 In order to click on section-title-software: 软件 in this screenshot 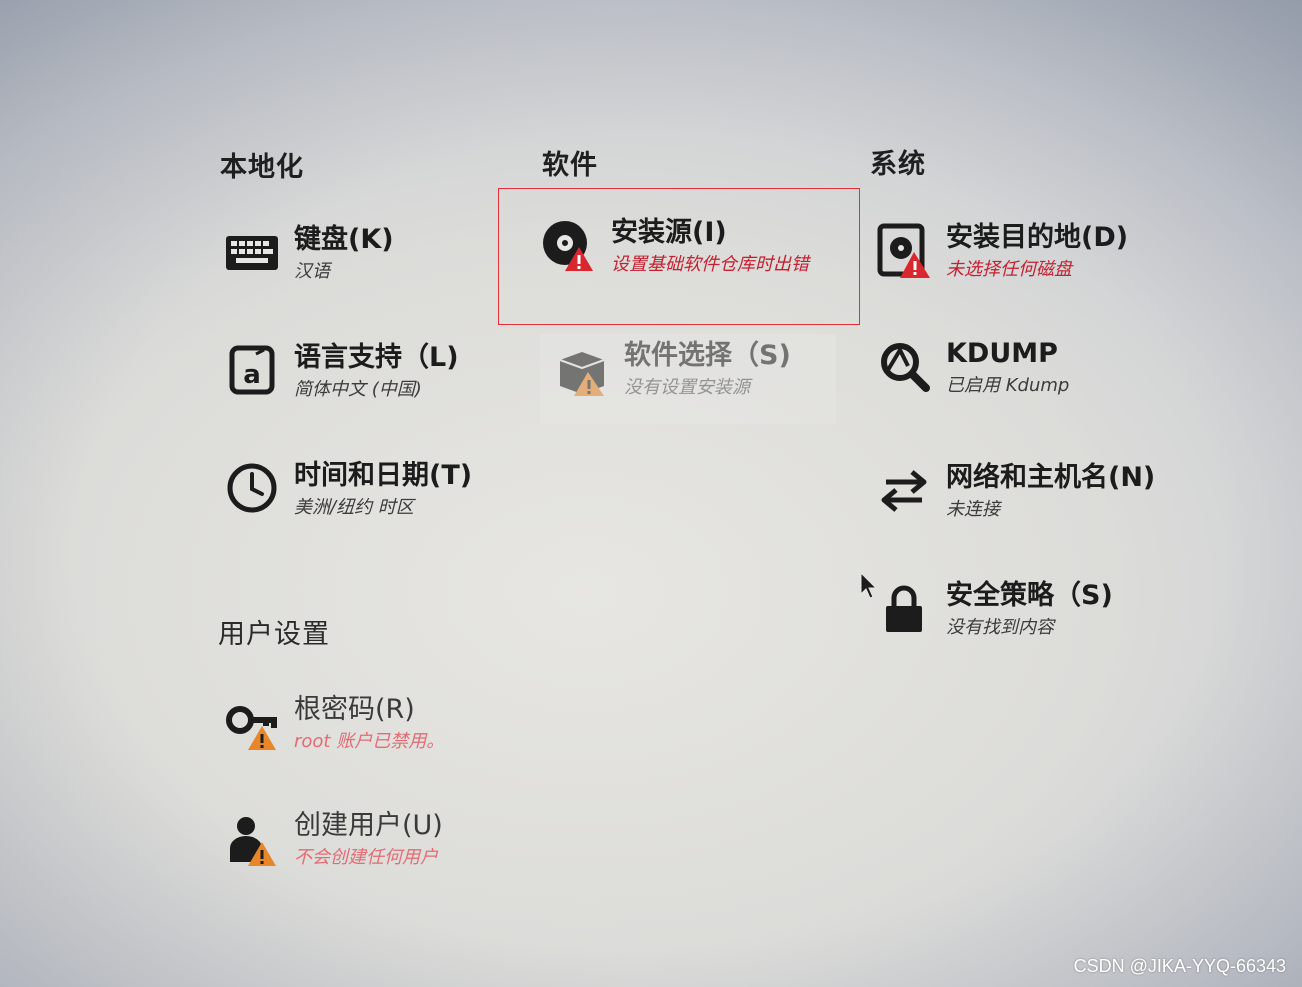, I will do `click(570, 165)`.